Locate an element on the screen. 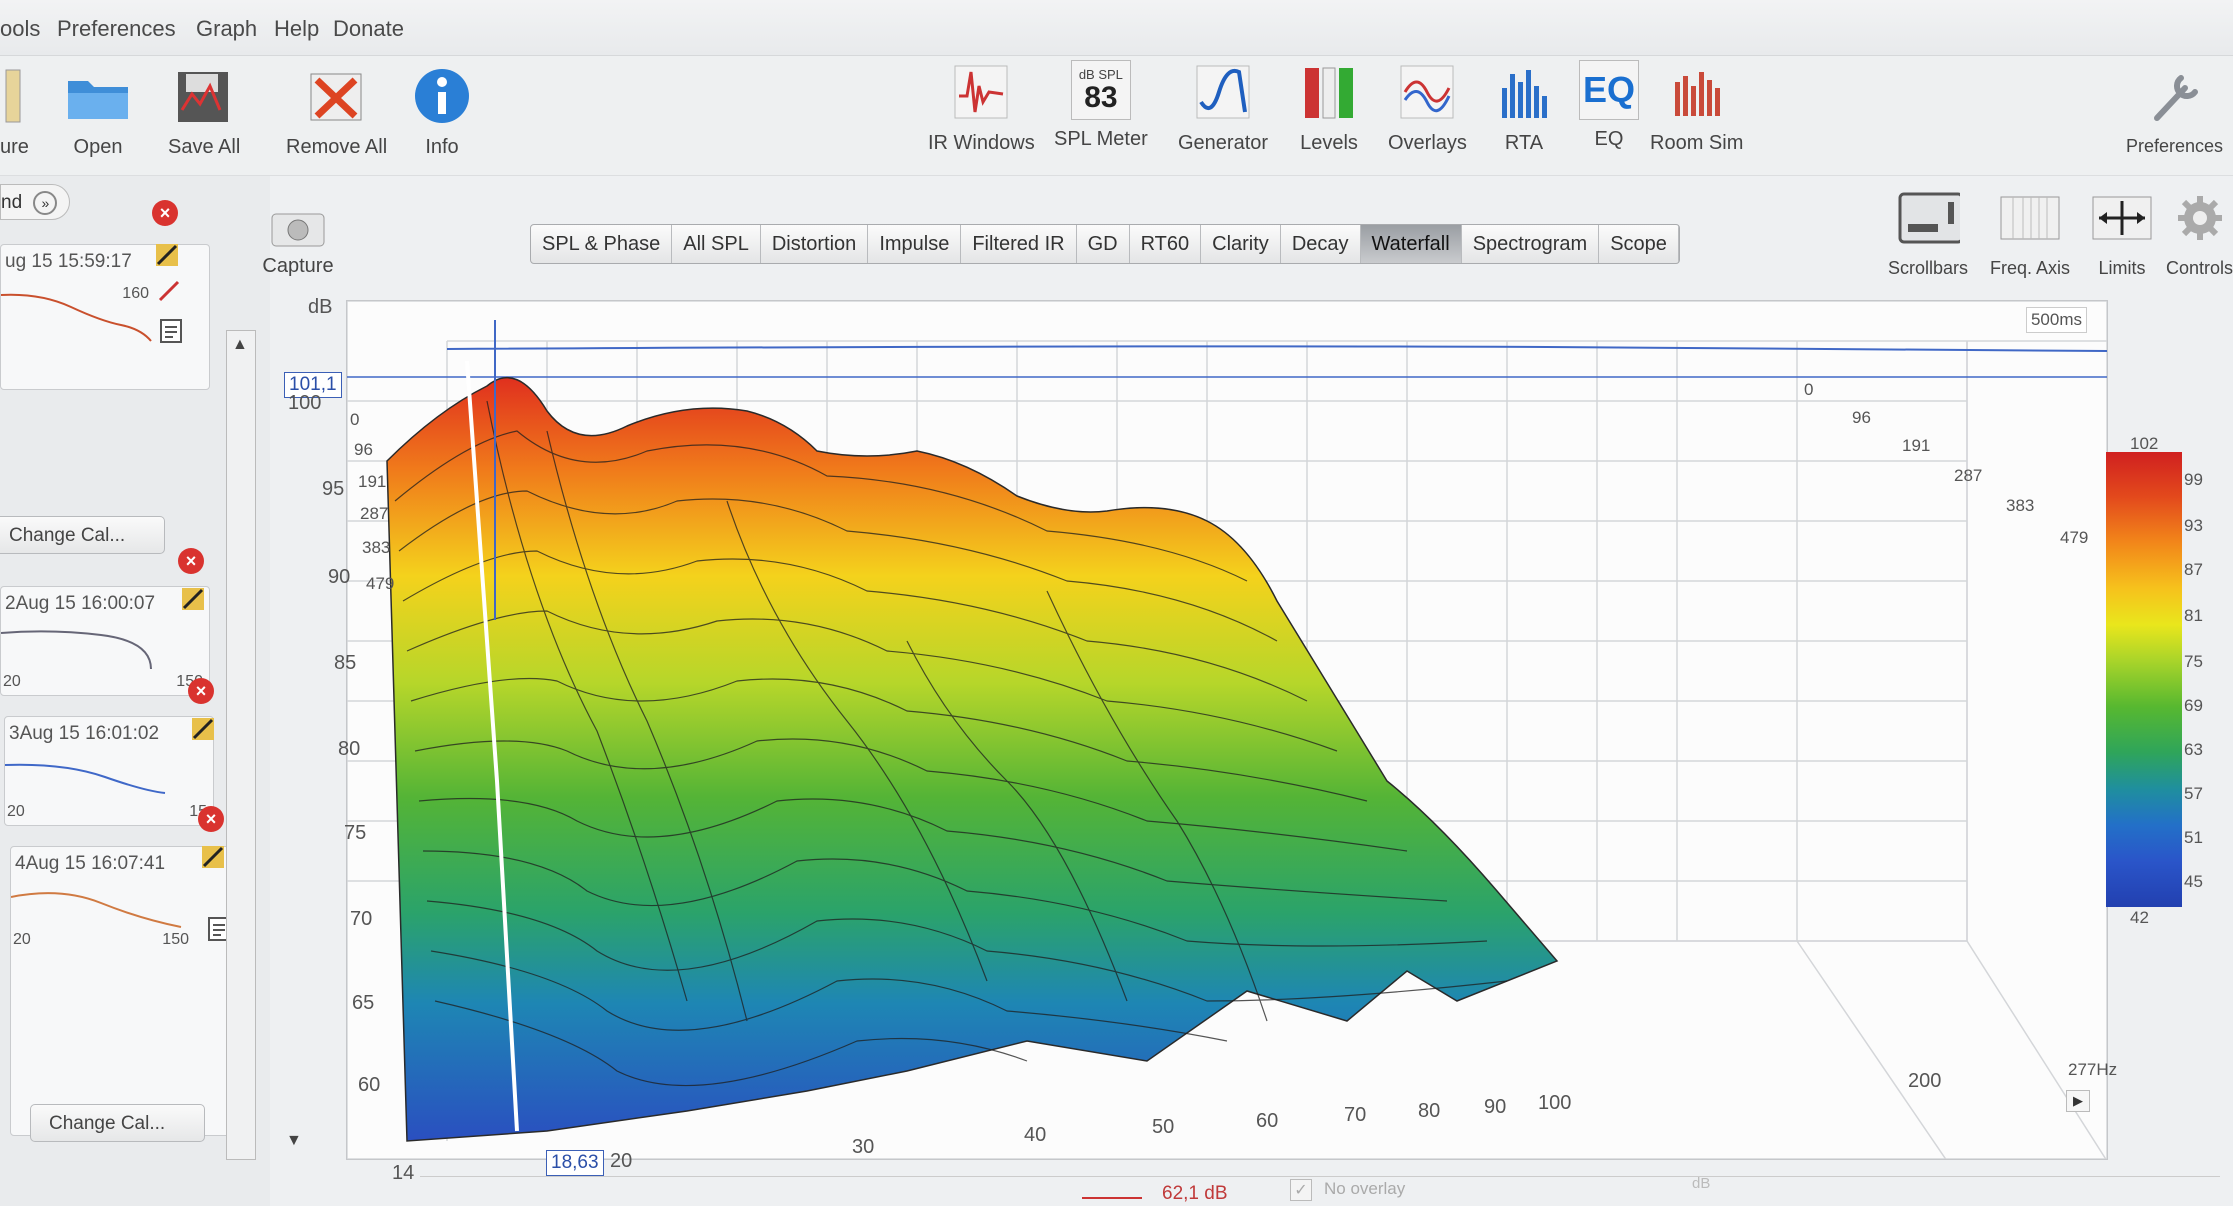 Image resolution: width=2233 pixels, height=1206 pixels. panel-scrollbar is located at coordinates (241, 745).